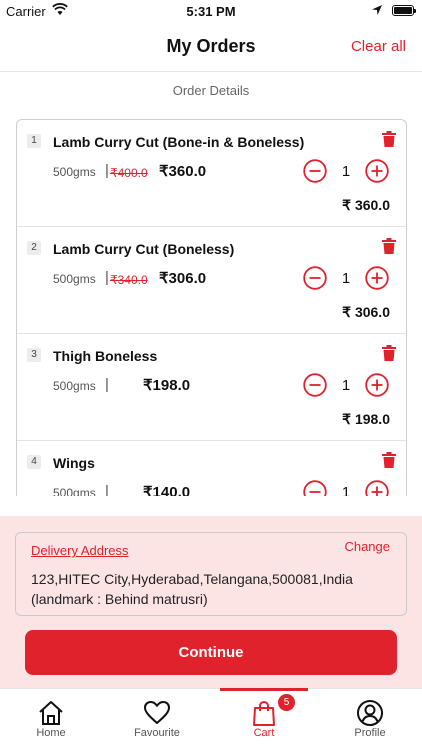  Describe the element at coordinates (211, 47) in the screenshot. I see `nav-bar: My Orders Clear all` at that location.